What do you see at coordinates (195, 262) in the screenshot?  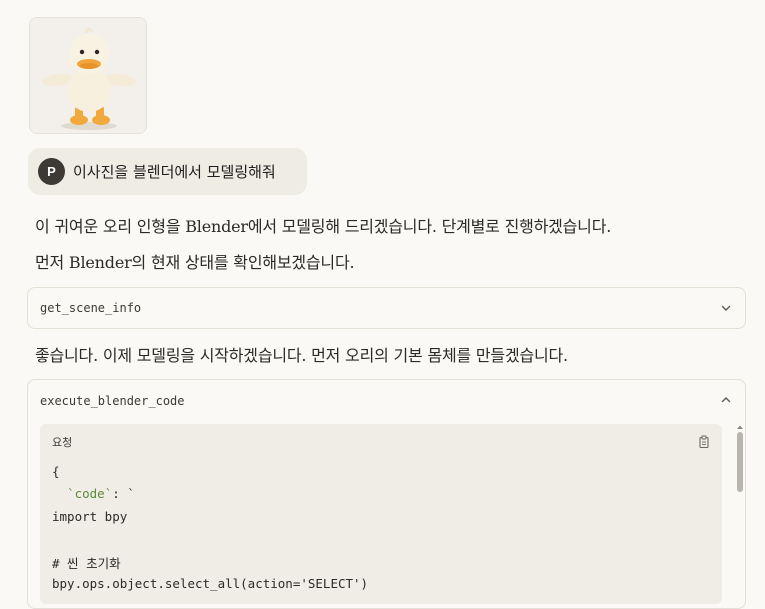 I see `assistant-paragraph-2: 먼저 Blender의 현재 상태를 확인해보겠습니다.` at bounding box center [195, 262].